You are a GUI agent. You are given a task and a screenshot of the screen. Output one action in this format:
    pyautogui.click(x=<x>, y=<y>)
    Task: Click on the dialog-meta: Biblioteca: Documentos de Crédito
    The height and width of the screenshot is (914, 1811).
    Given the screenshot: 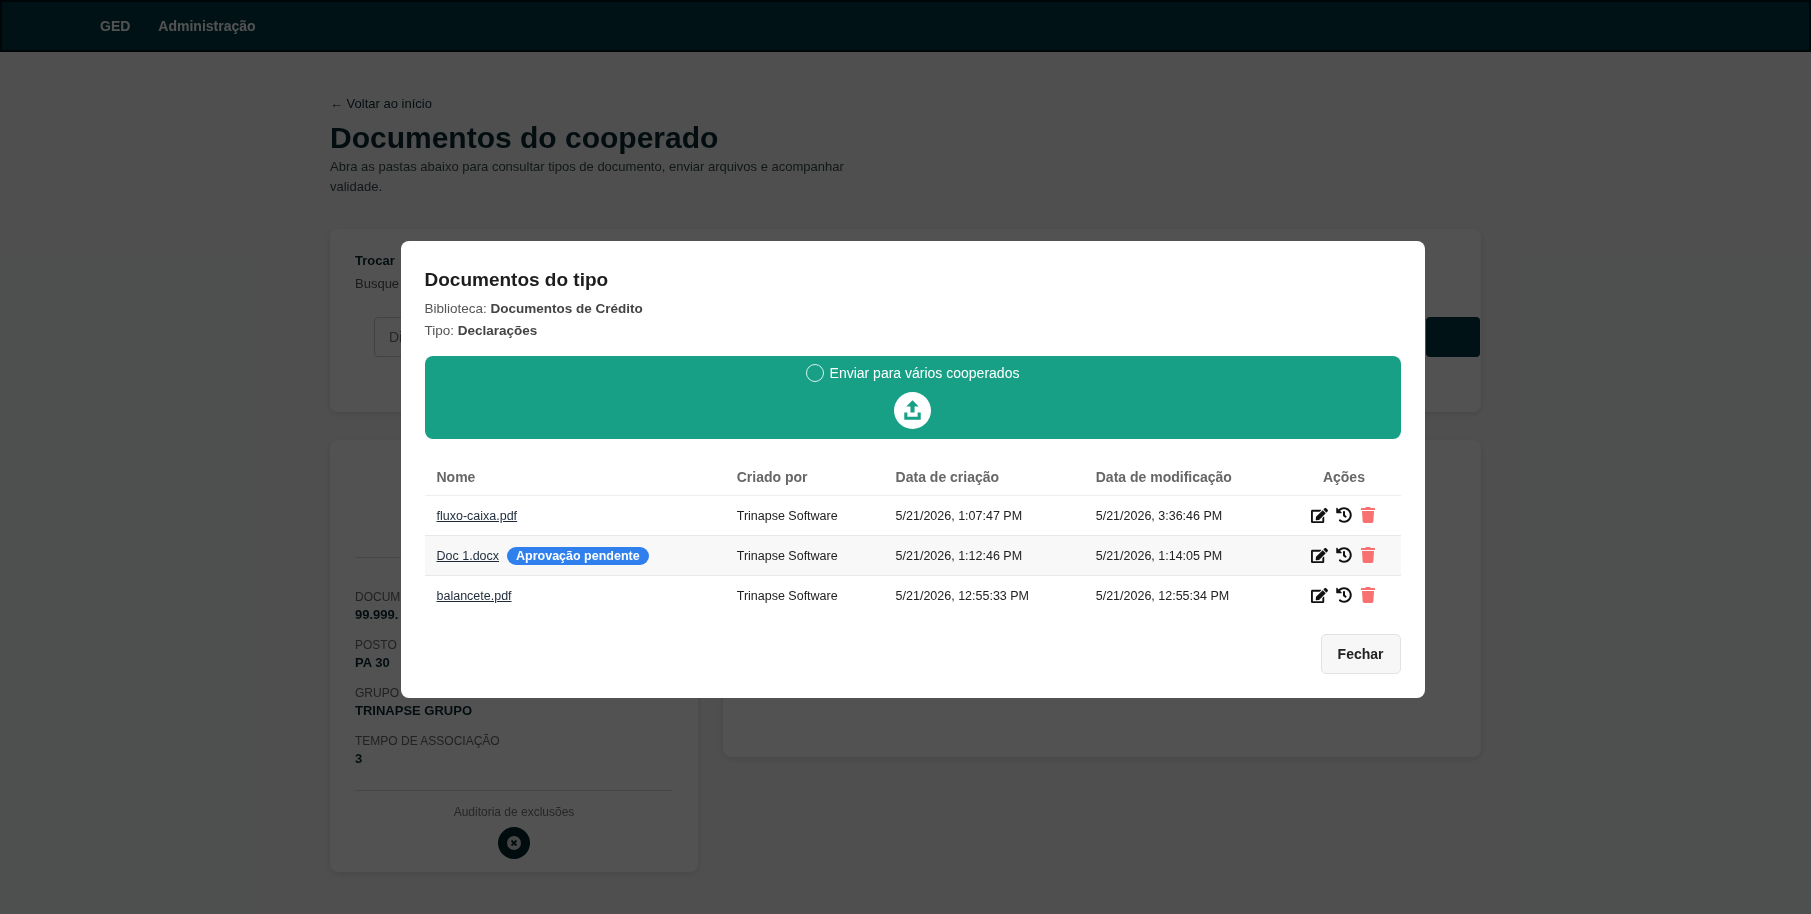 What is the action you would take?
    pyautogui.click(x=534, y=308)
    